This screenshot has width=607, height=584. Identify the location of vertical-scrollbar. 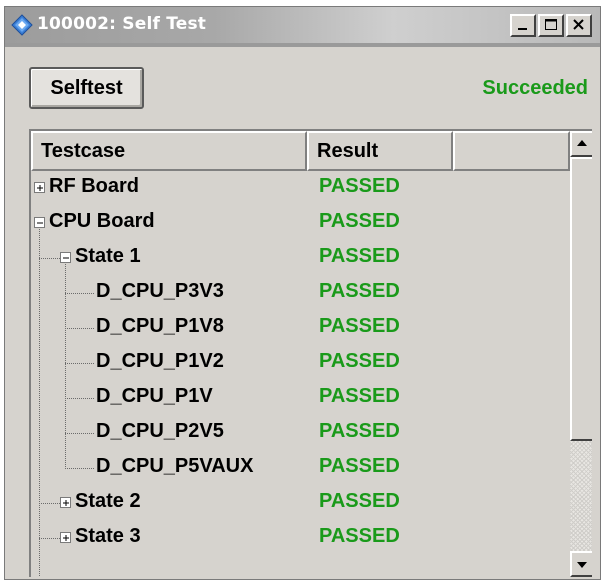
(581, 354).